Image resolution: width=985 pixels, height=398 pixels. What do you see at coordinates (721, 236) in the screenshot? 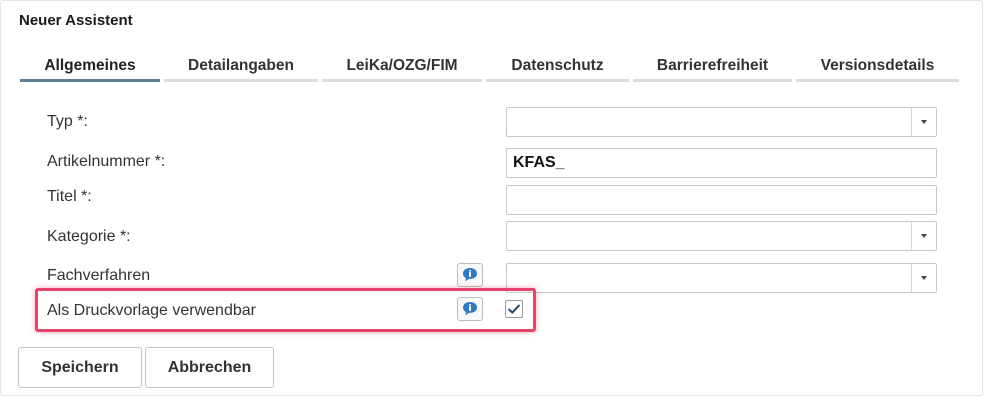
I see `kategorie-select` at bounding box center [721, 236].